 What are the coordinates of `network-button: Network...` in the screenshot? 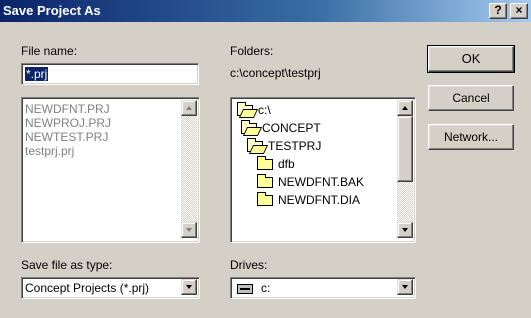 It's located at (471, 137).